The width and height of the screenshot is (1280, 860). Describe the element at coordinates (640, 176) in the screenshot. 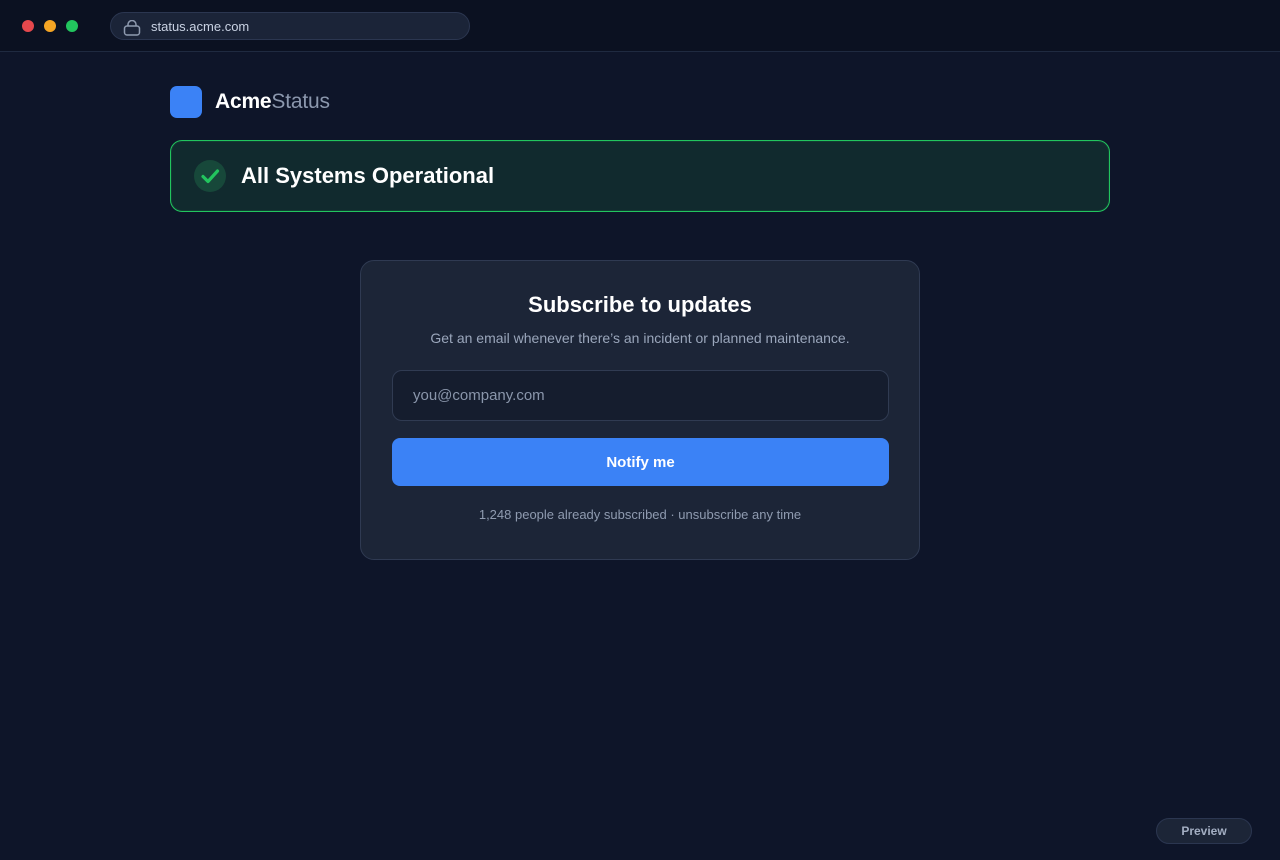

I see `system-status-banner: All Systems Operational` at that location.